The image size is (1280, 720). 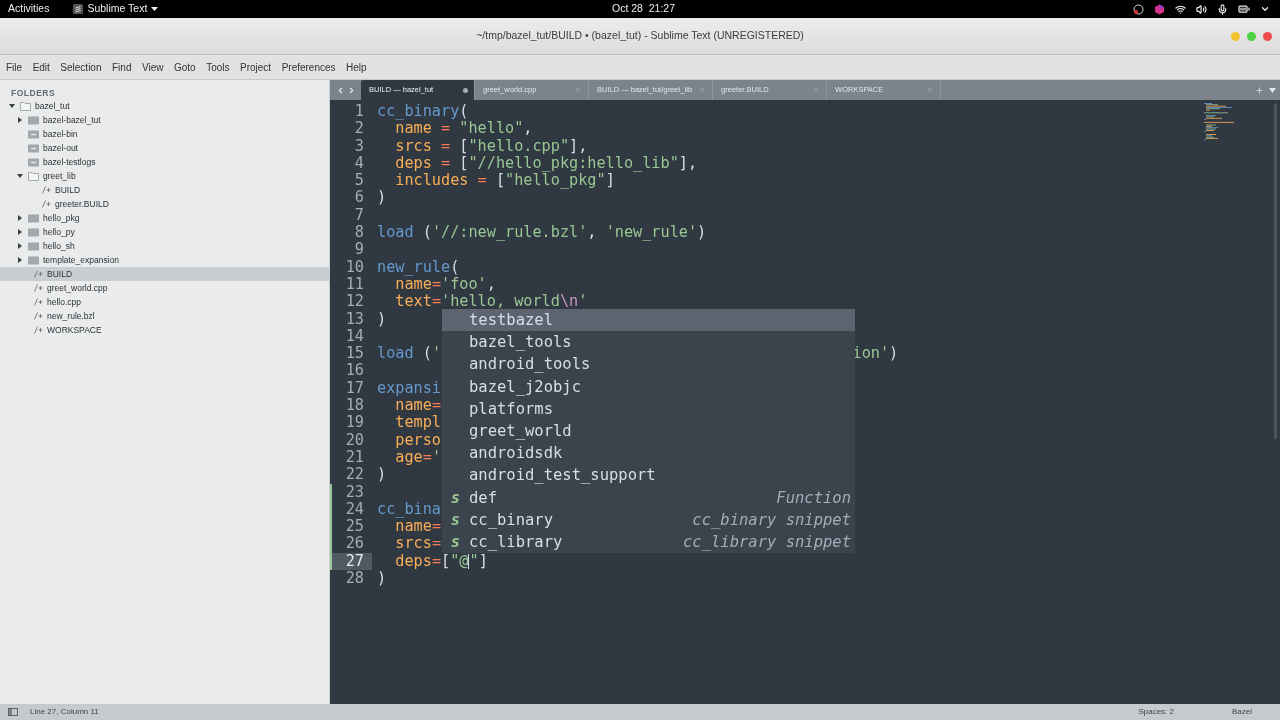 I want to click on tree-item: bazel-bin, so click(x=164, y=134).